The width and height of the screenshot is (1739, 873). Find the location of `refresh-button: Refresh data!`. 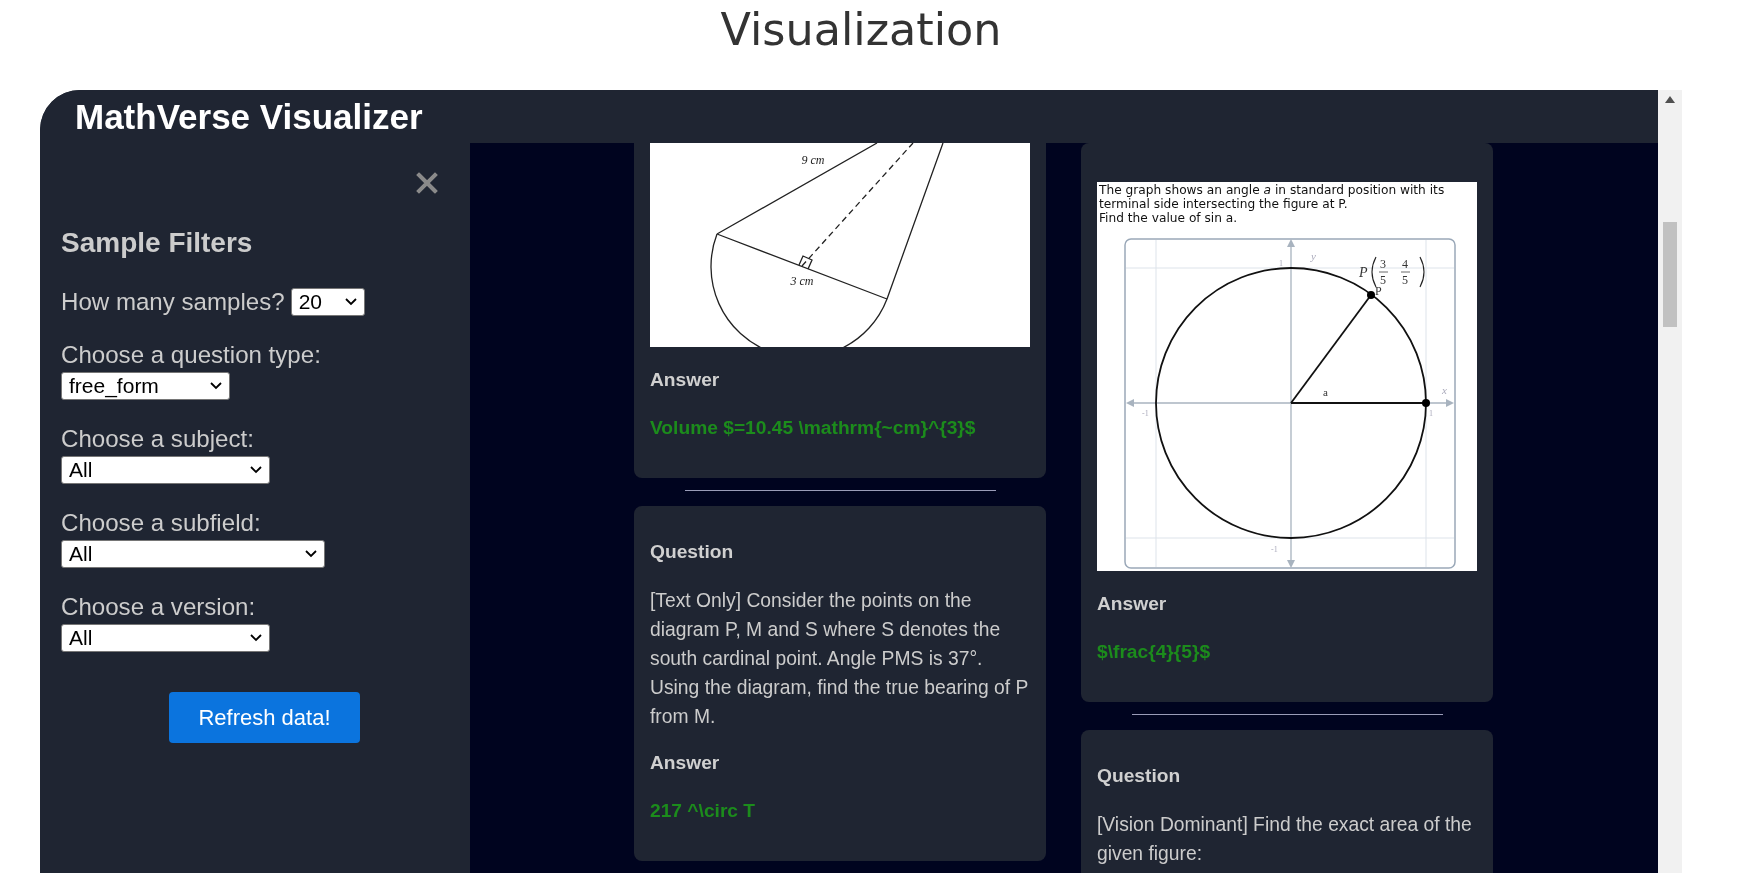

refresh-button: Refresh data! is located at coordinates (264, 717).